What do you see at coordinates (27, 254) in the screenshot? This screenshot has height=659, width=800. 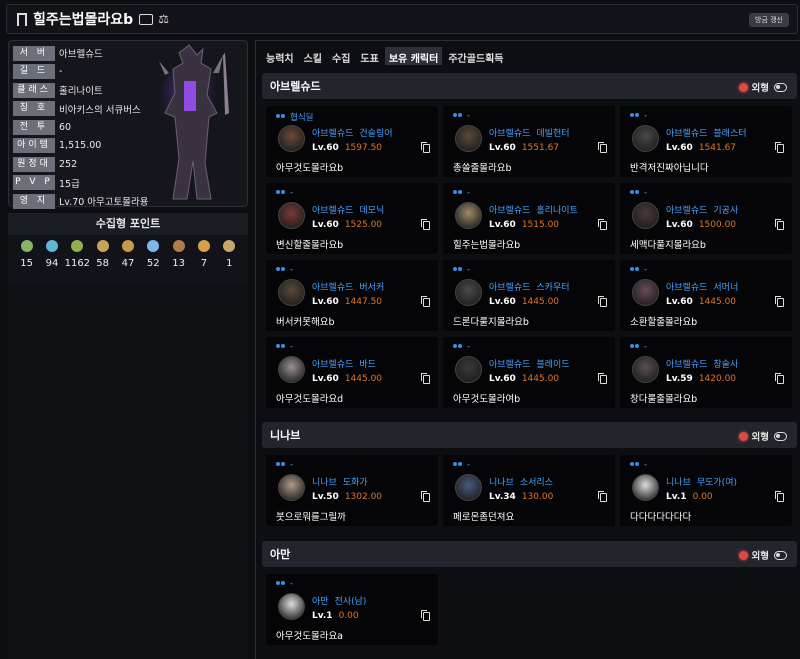 I see `collection-item: 15` at bounding box center [27, 254].